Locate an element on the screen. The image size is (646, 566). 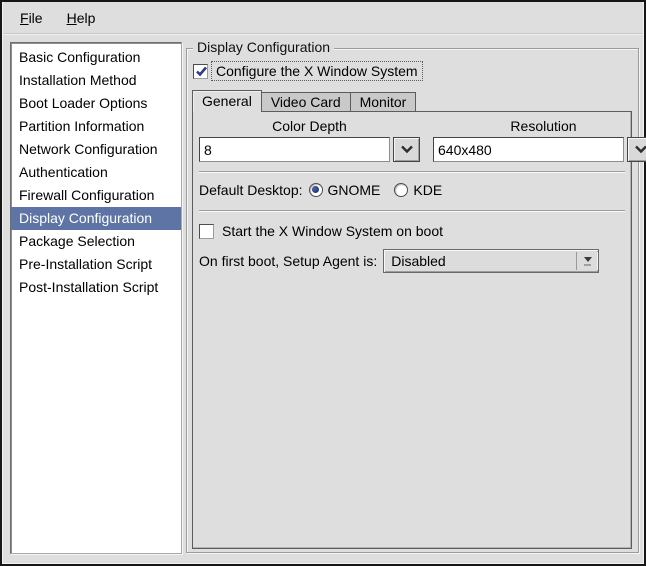
sidebar-item-pre-installation-script: Pre-Installation Script is located at coordinates (96, 264).